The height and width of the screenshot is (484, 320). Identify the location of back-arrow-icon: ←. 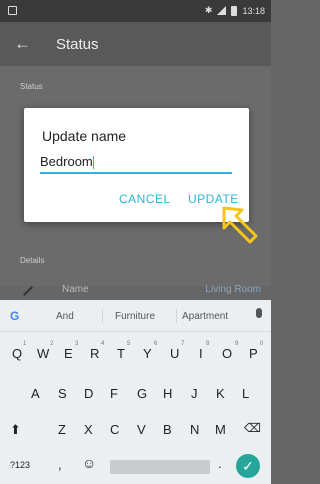
(22, 44).